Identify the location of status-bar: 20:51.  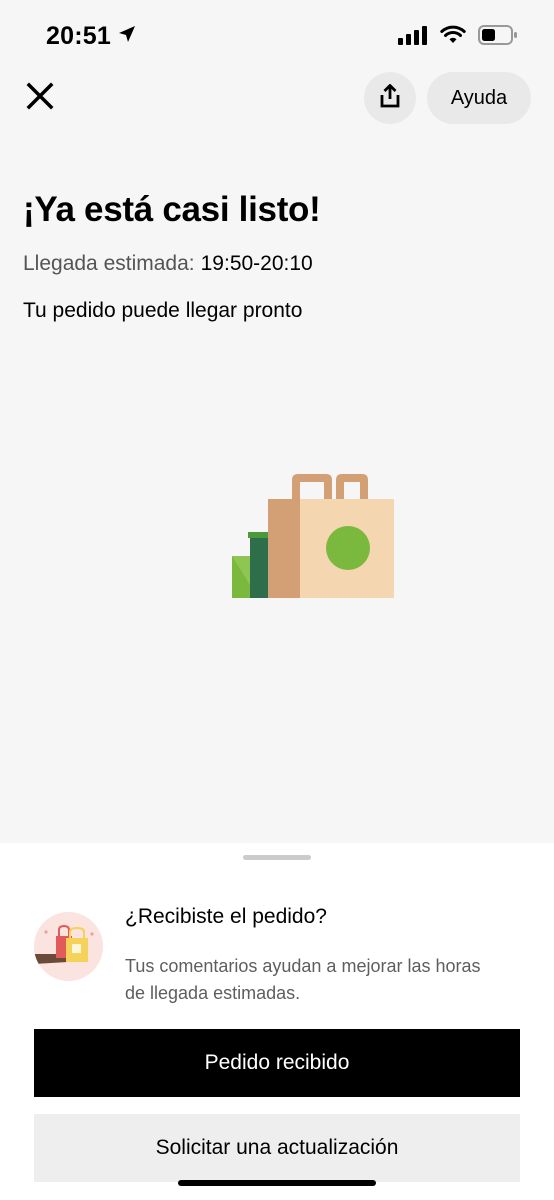
(277, 36).